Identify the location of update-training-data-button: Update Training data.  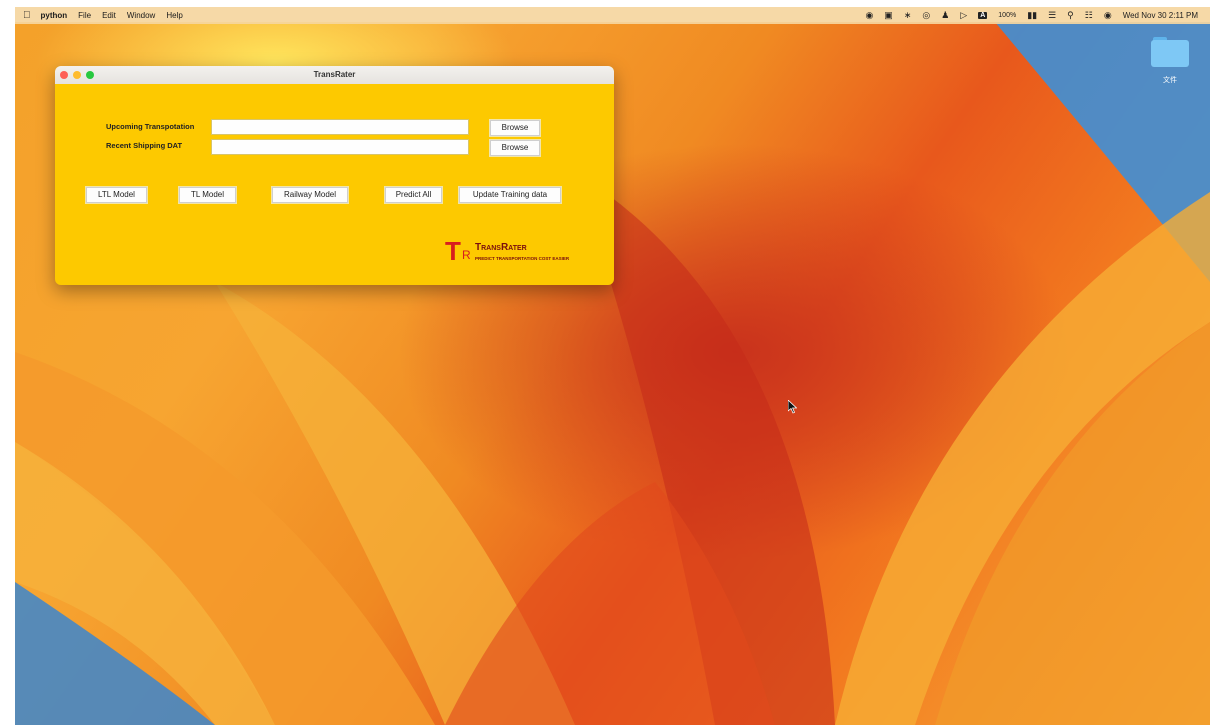
(510, 195).